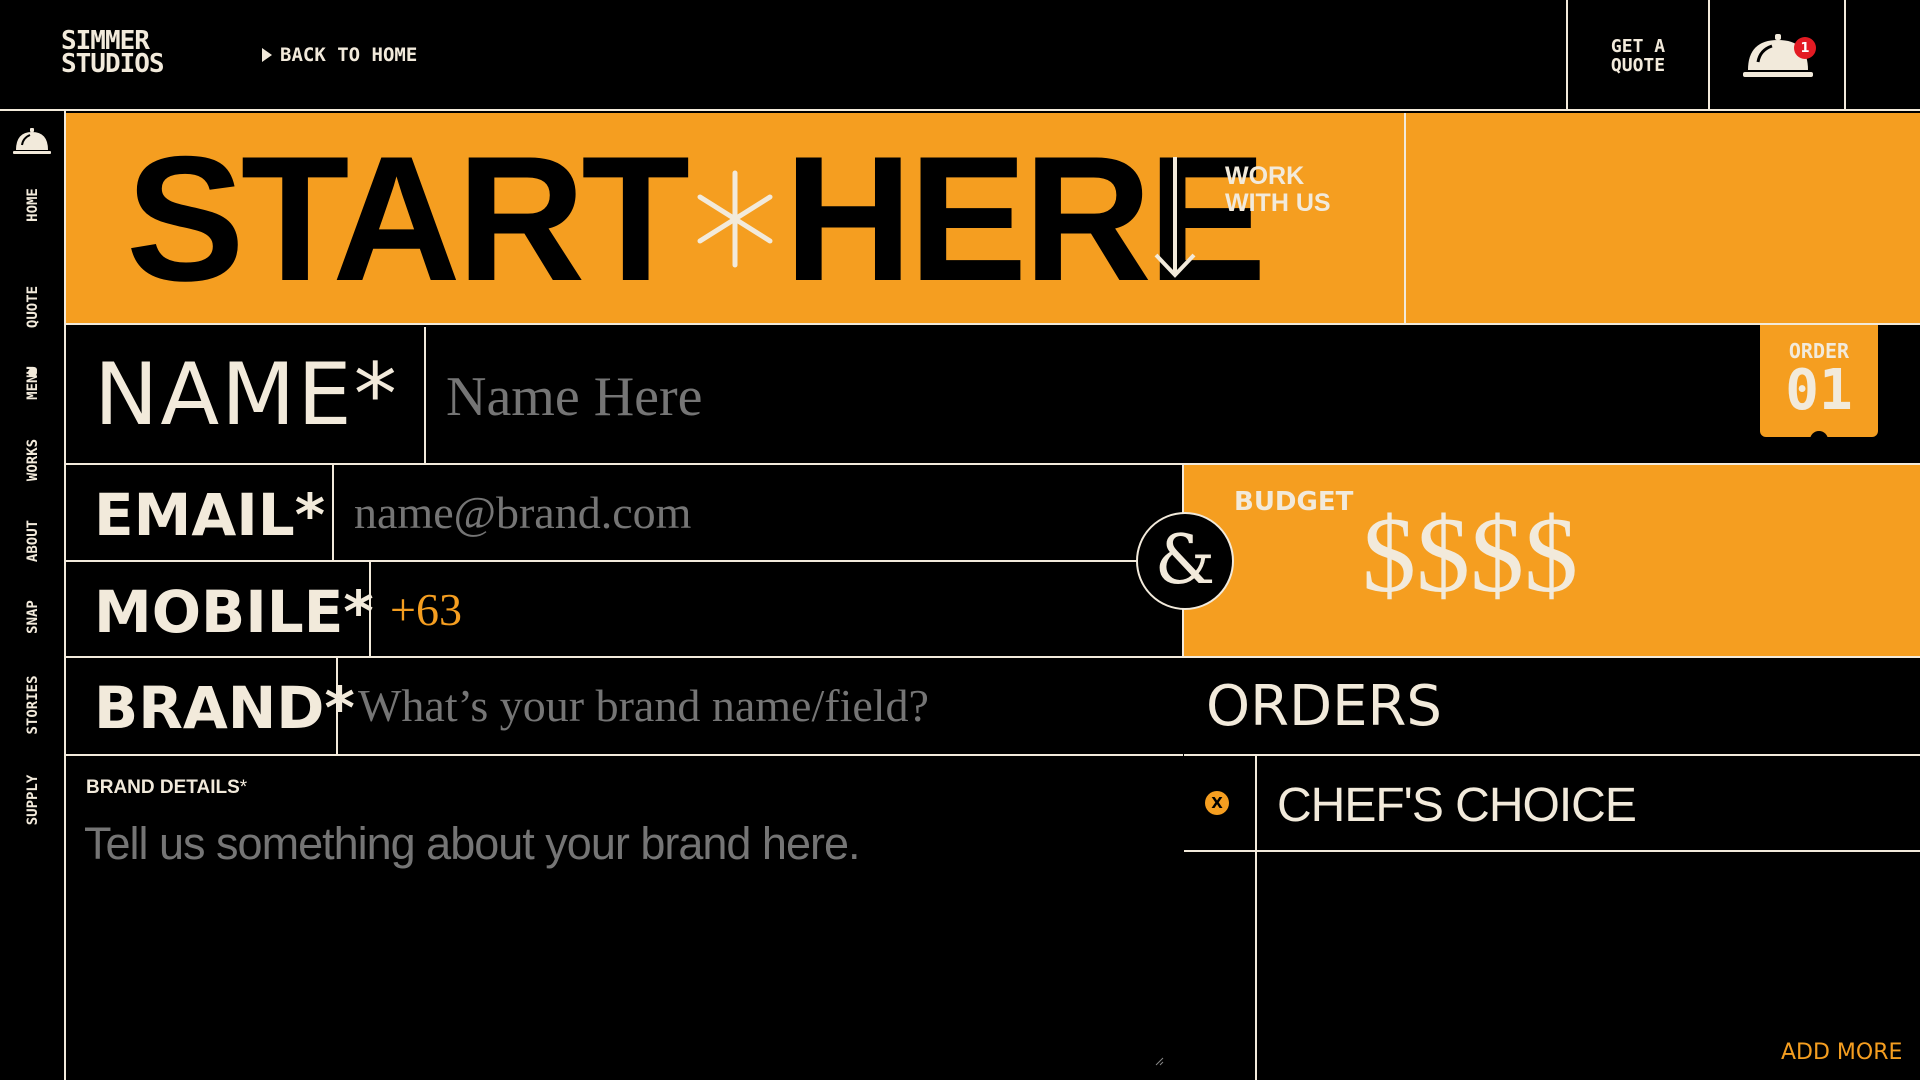 The image size is (1920, 1080). I want to click on sidebar-item-supply: SUPPLY, so click(33, 800).